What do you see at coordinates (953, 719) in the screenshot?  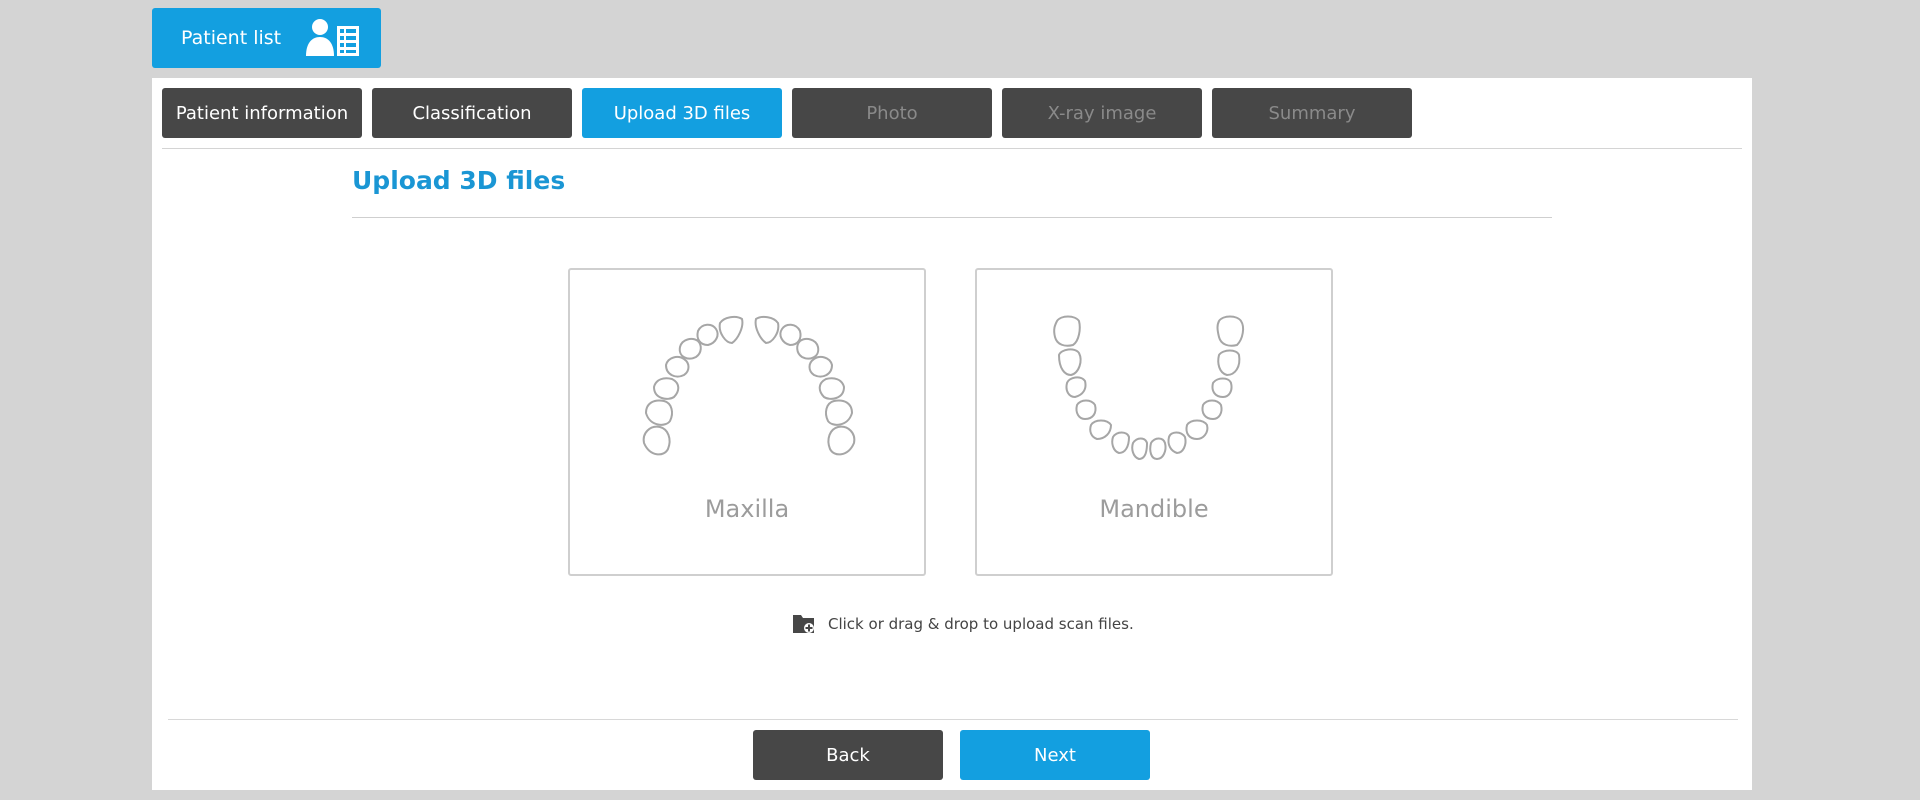 I see `footer-divider` at bounding box center [953, 719].